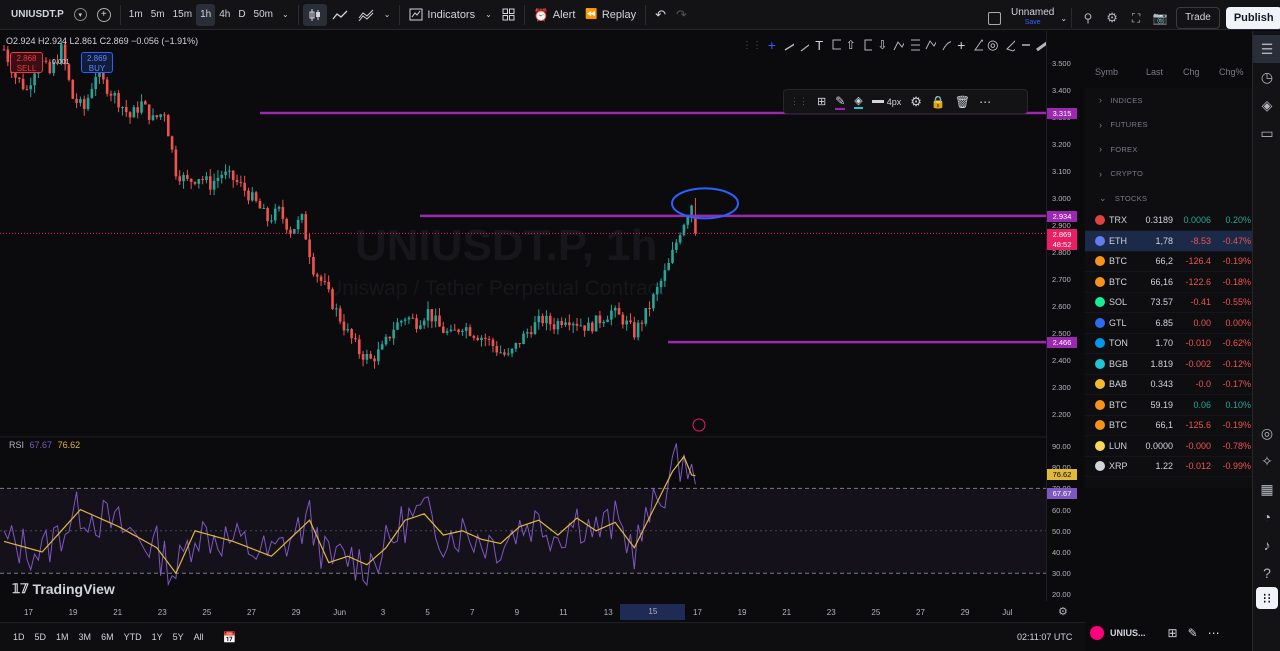 The image size is (1280, 651). Describe the element at coordinates (1168, 221) in the screenshot. I see `watchlist-row: TRX 0.3189 0.0006 0.20%` at that location.